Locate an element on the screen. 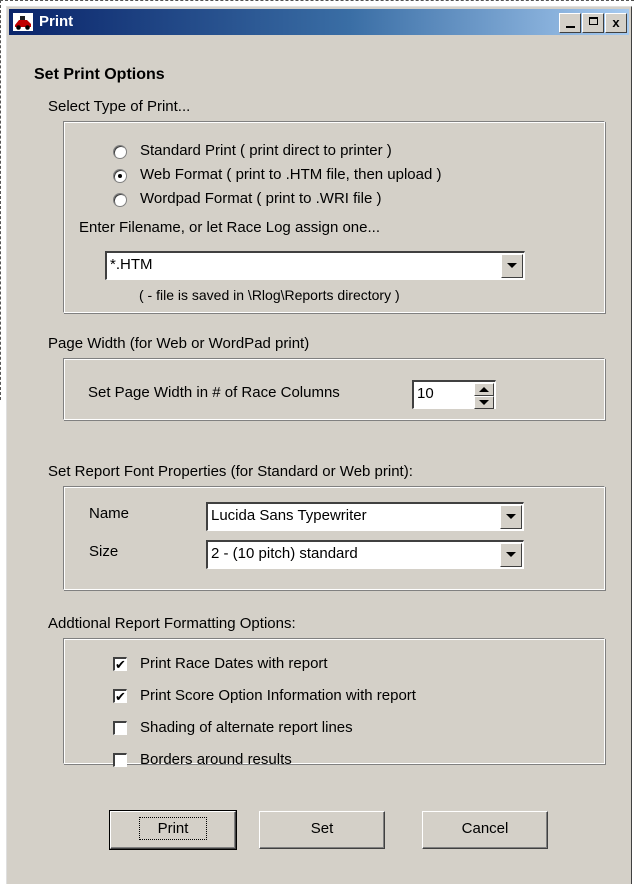 The height and width of the screenshot is (884, 634). checkbox-shading-label: Shading of alternate report lines is located at coordinates (246, 727).